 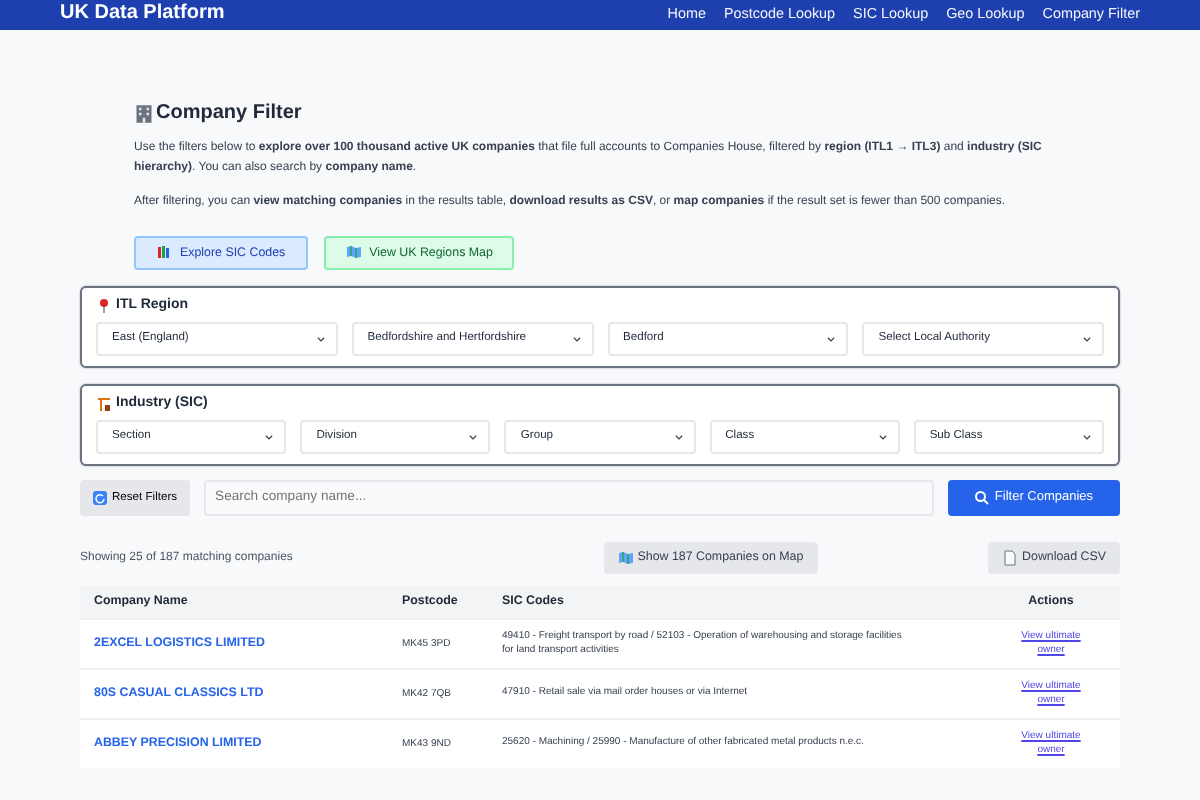 What do you see at coordinates (144, 113) in the screenshot?
I see `building-icon` at bounding box center [144, 113].